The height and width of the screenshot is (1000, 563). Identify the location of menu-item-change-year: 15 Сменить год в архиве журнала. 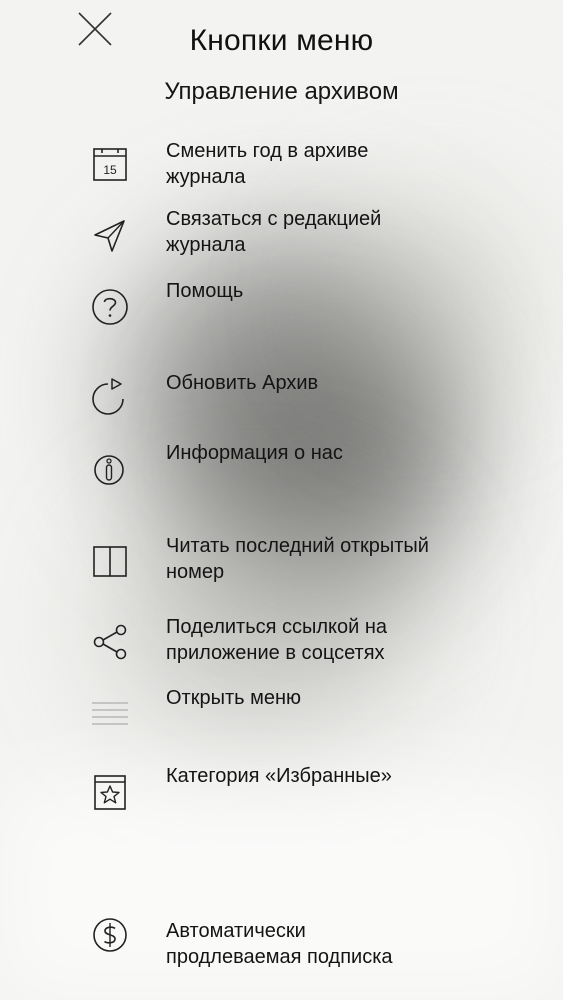
(295, 164).